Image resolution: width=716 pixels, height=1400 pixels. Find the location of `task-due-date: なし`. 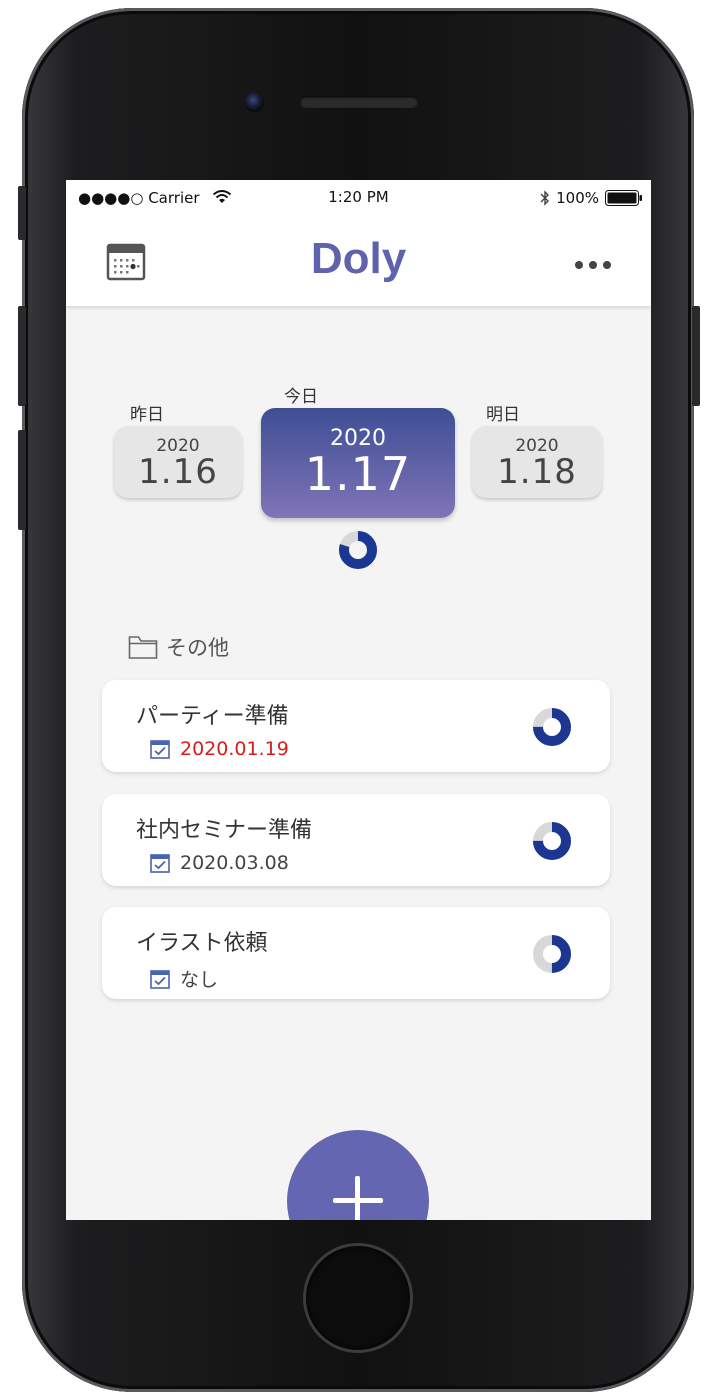

task-due-date: なし is located at coordinates (199, 980).